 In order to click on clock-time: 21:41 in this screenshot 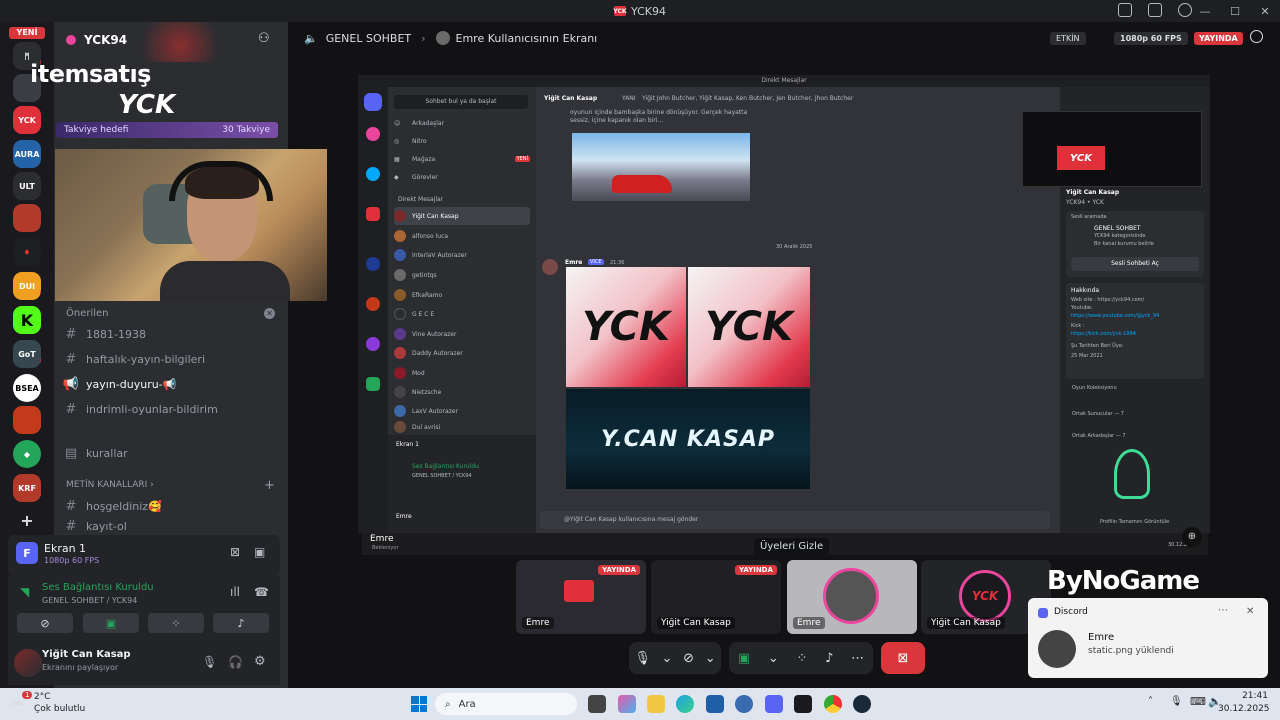, I will do `click(1247, 696)`.